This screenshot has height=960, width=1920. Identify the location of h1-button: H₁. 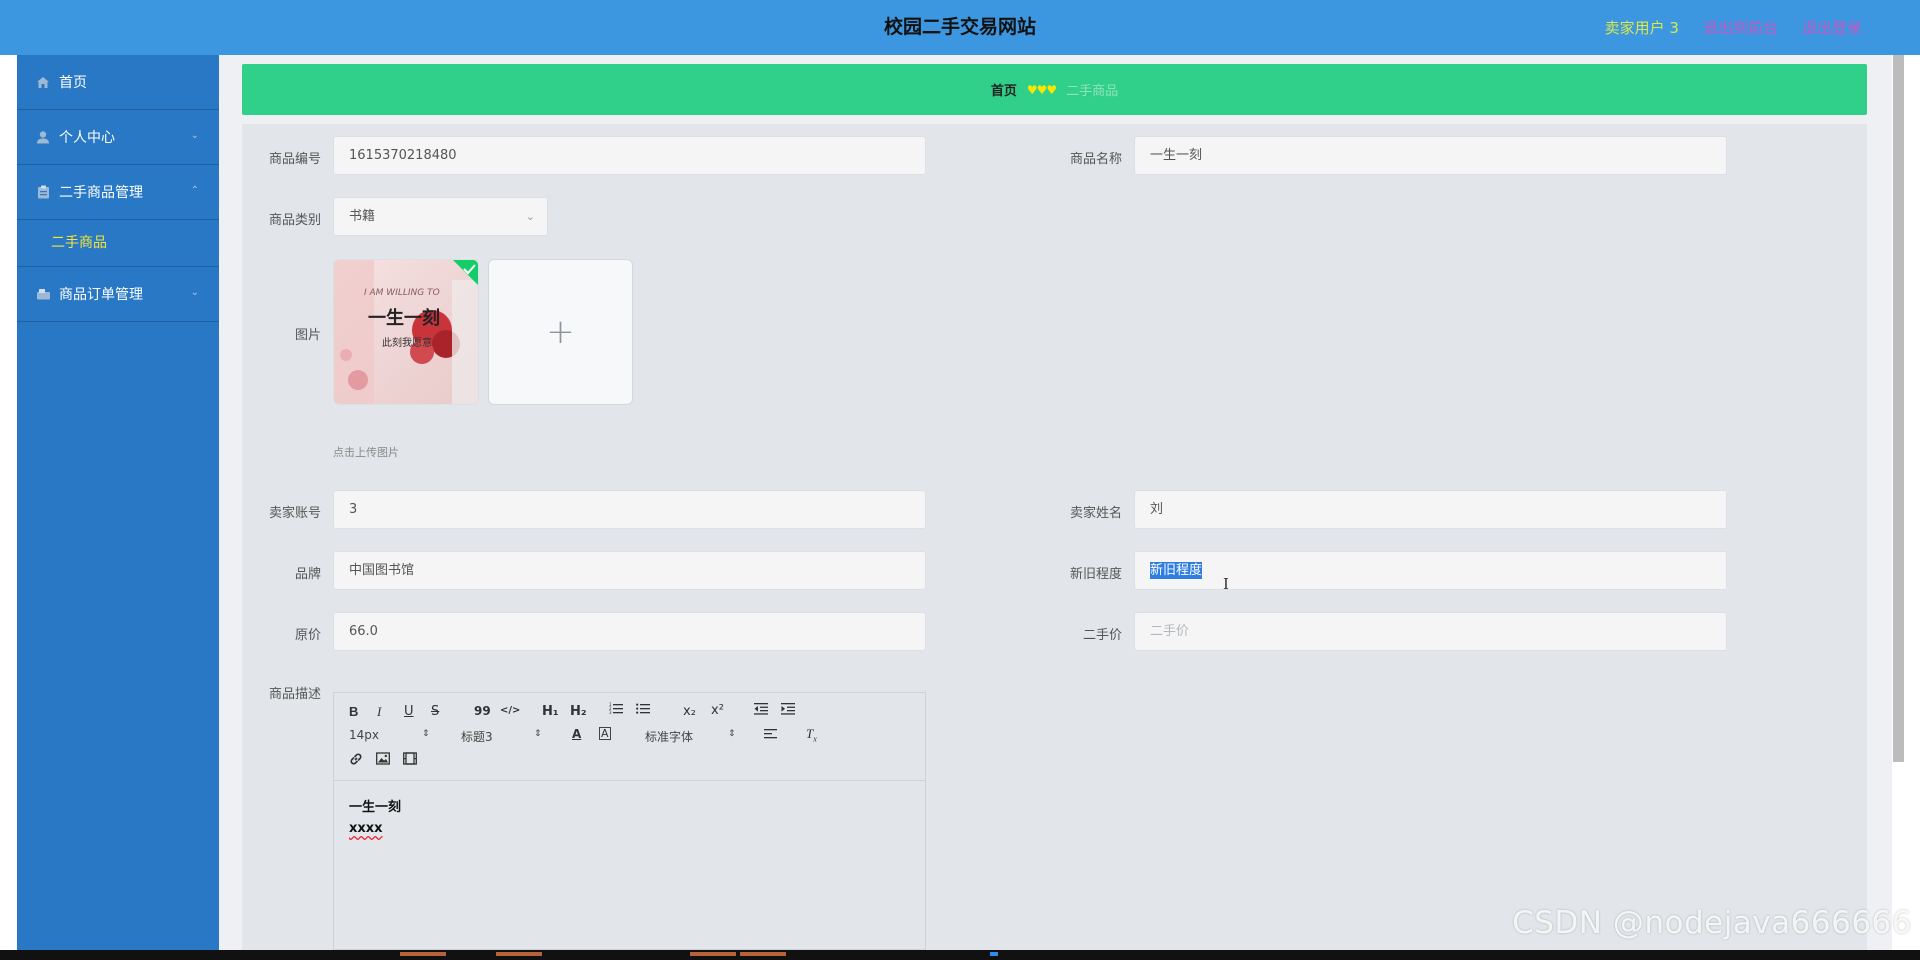
(550, 711).